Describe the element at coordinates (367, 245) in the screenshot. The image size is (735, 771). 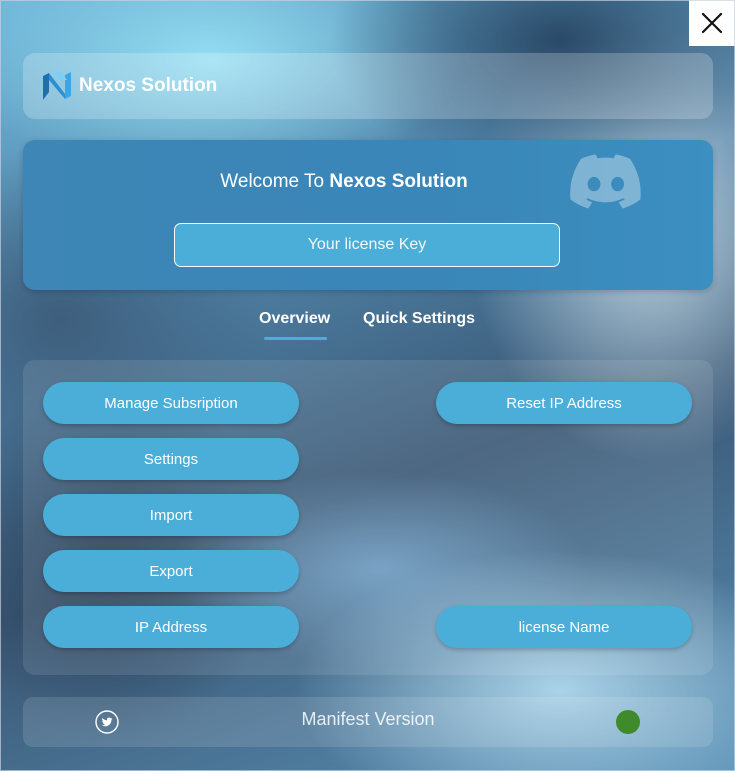
I see `license-key-input` at that location.